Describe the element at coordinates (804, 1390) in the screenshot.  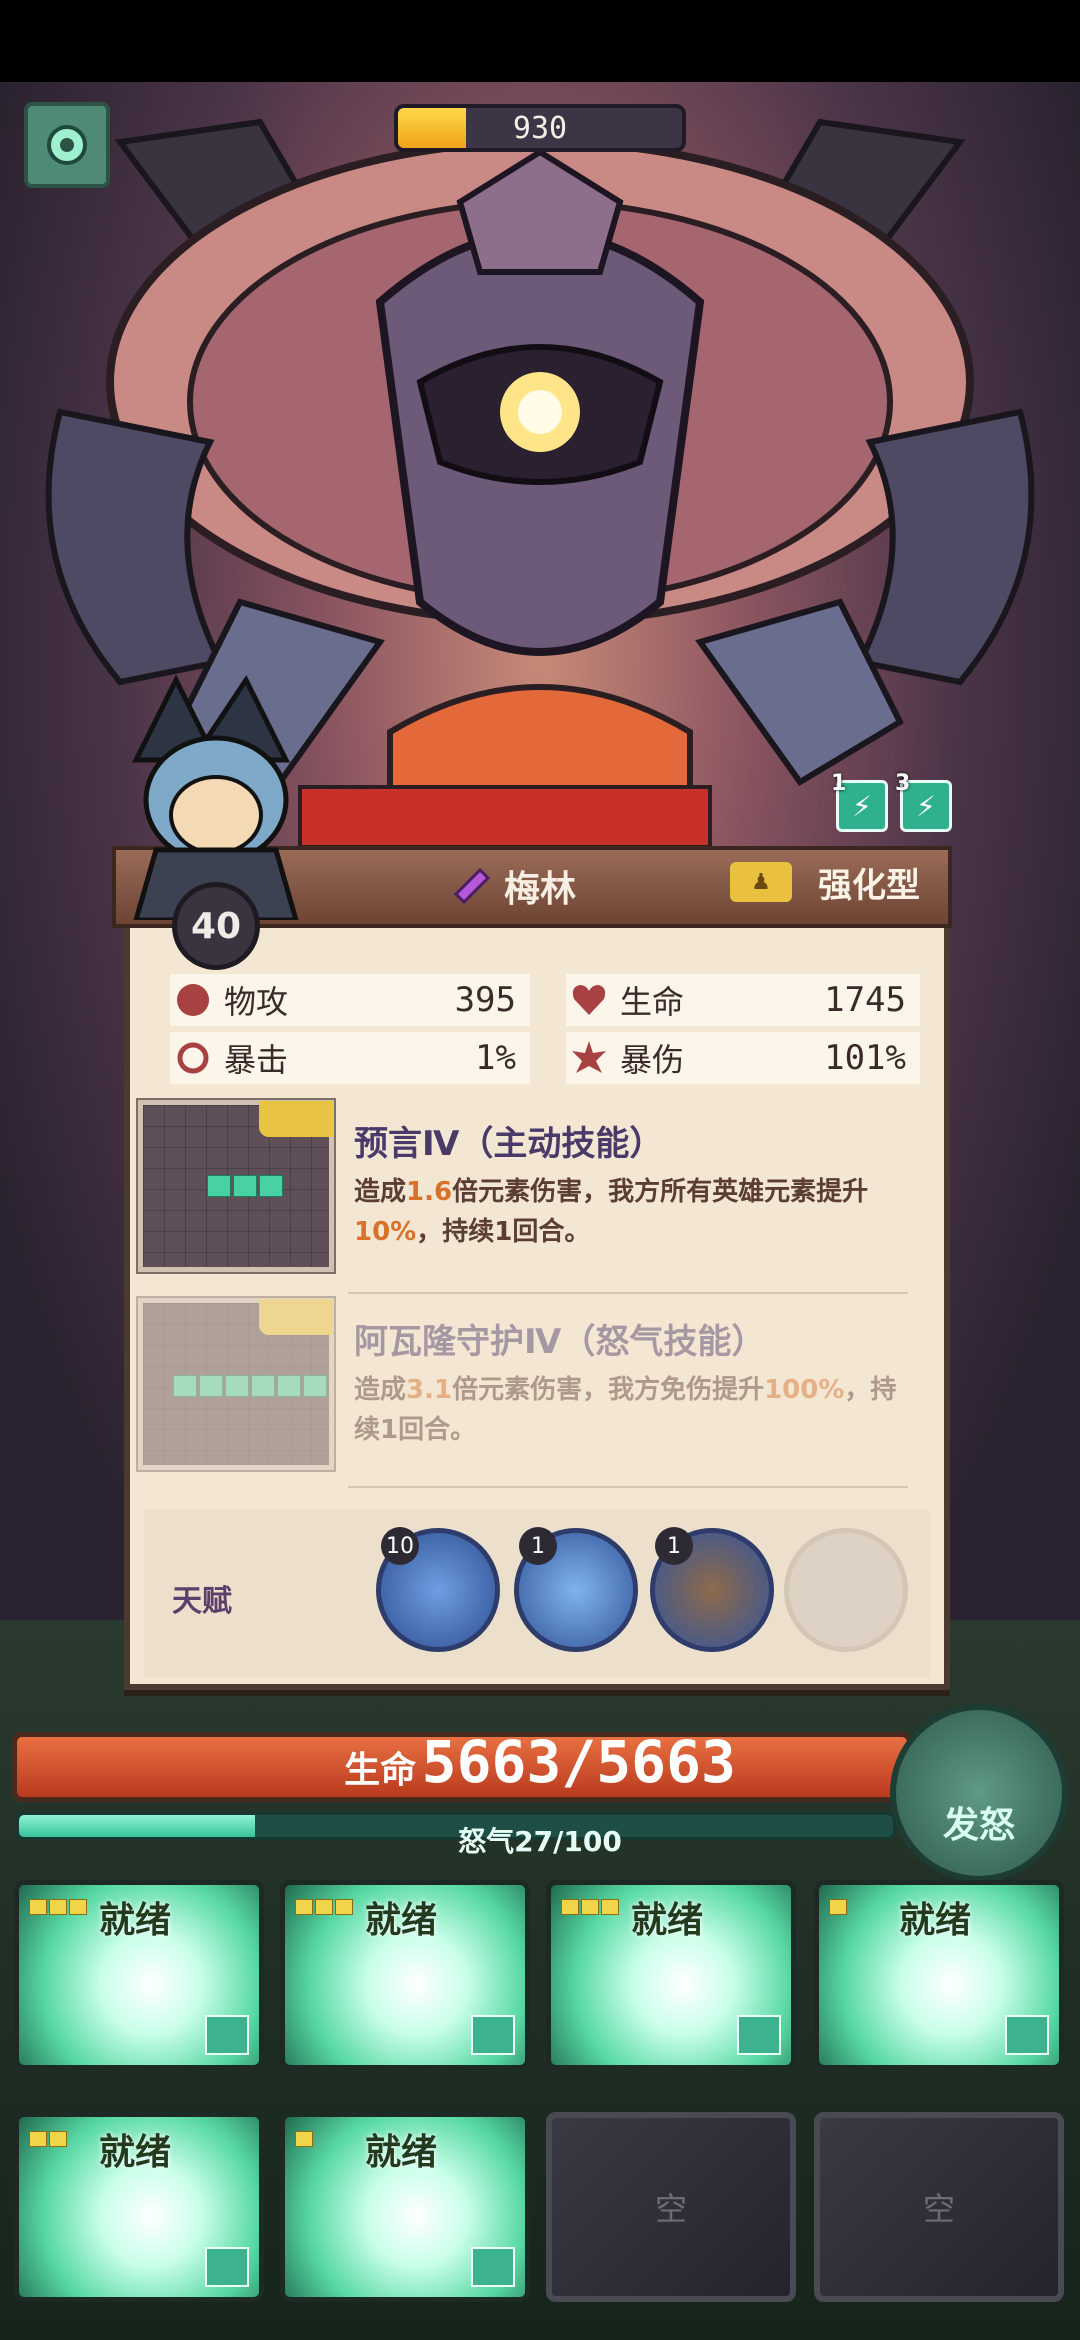
I see `desc-highlight: 100%` at that location.